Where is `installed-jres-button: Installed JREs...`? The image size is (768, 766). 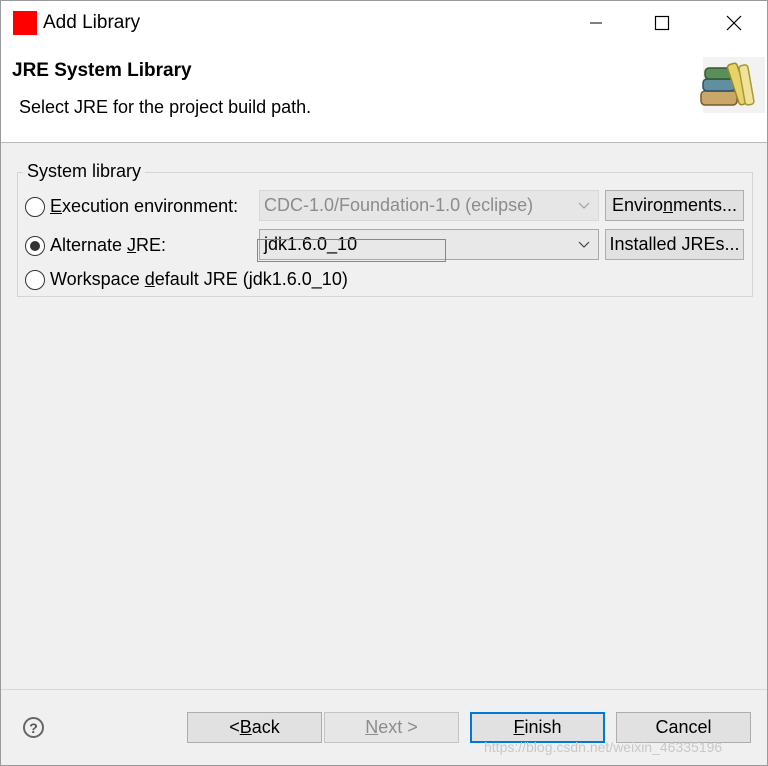 installed-jres-button: Installed JREs... is located at coordinates (674, 244).